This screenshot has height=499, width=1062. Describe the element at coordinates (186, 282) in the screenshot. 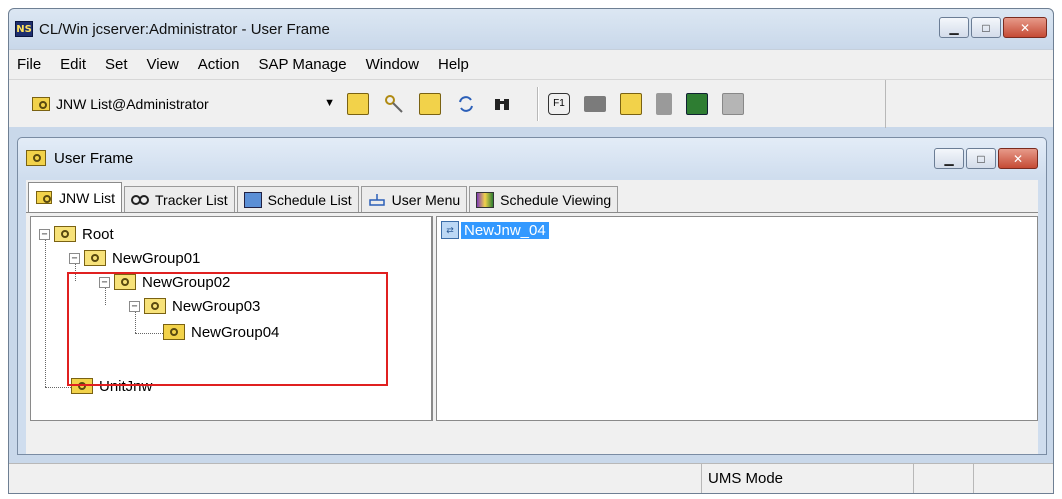

I see `tree-node-label: NewGroup02` at that location.